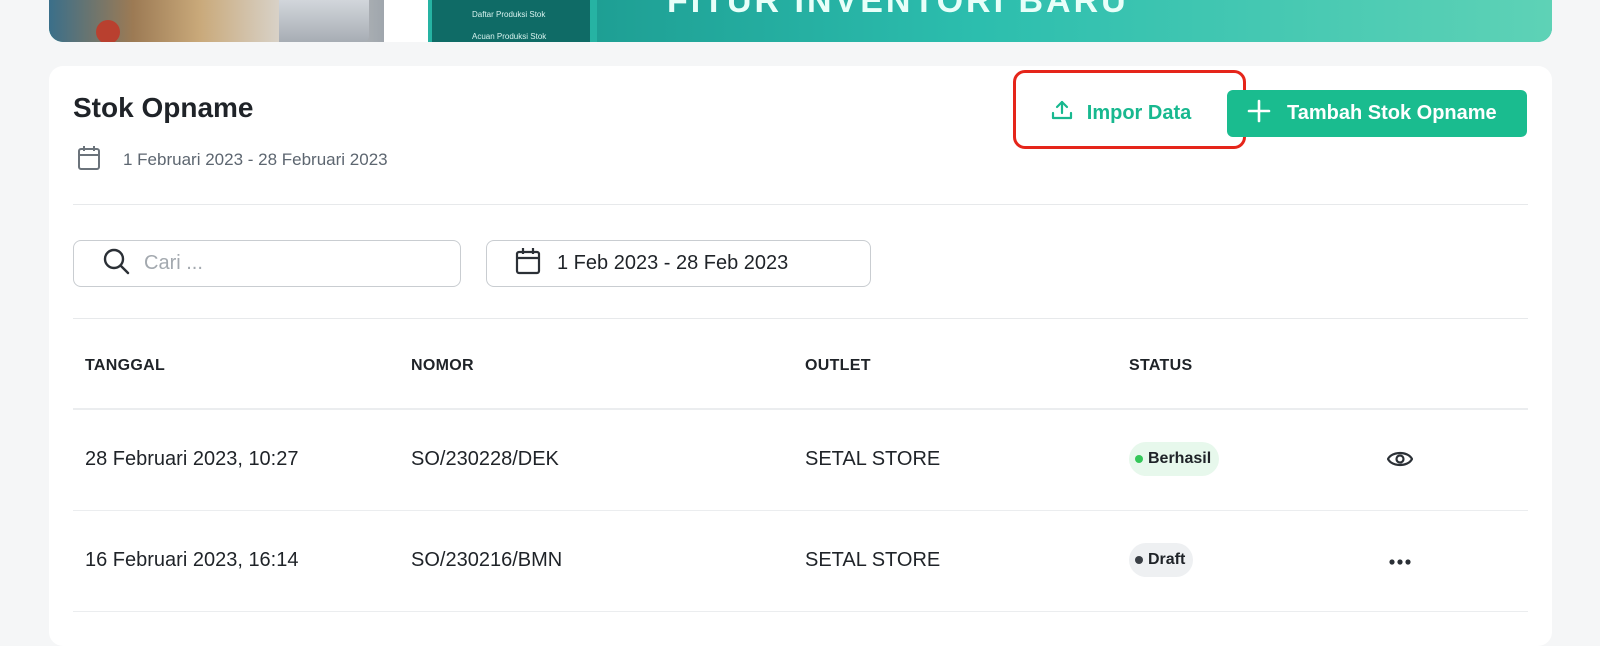 This screenshot has width=1600, height=646. Describe the element at coordinates (673, 263) in the screenshot. I see `date-range-value: 1 Feb 2023 - 28 Feb 2023` at that location.